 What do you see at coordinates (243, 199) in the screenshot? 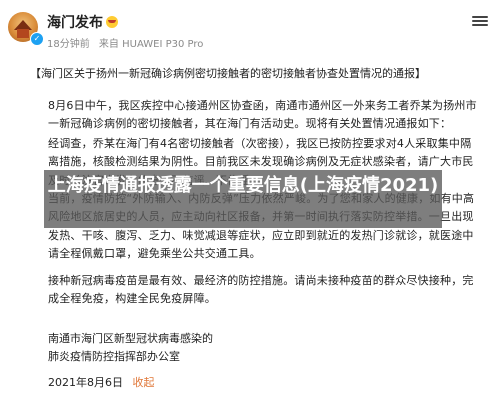
I see `headline-overlay: 上海疫情通报透露一个重要信息(上海疫情2021)` at bounding box center [243, 199].